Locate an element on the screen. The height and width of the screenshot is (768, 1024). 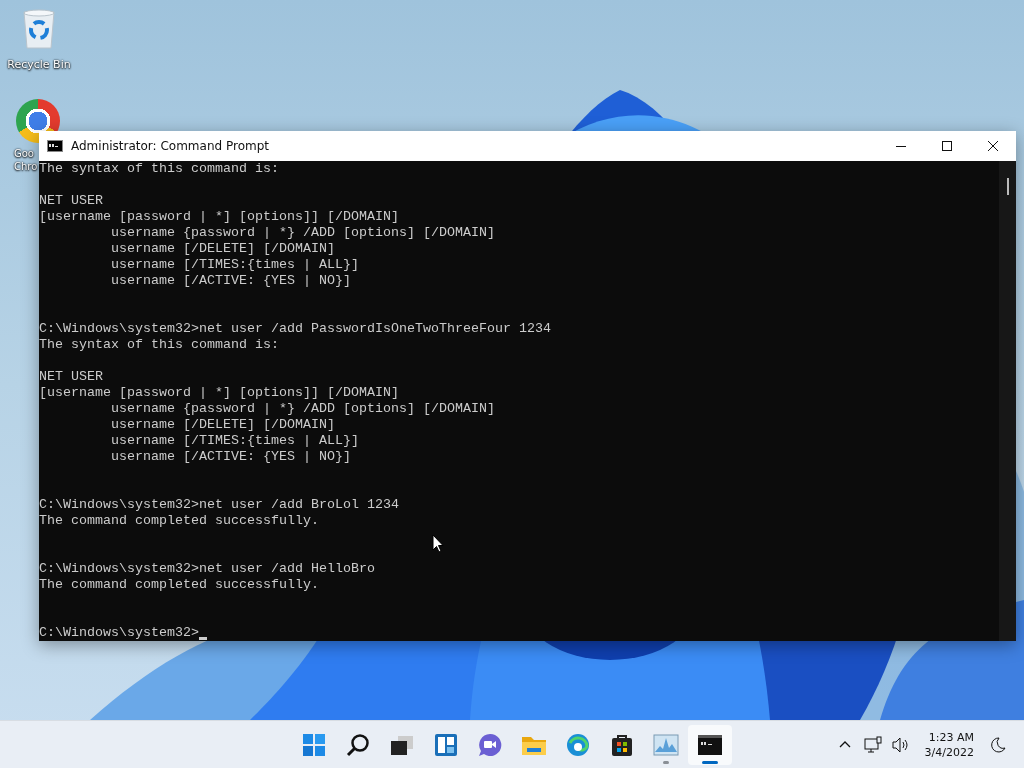
start-icon is located at coordinates (314, 744).